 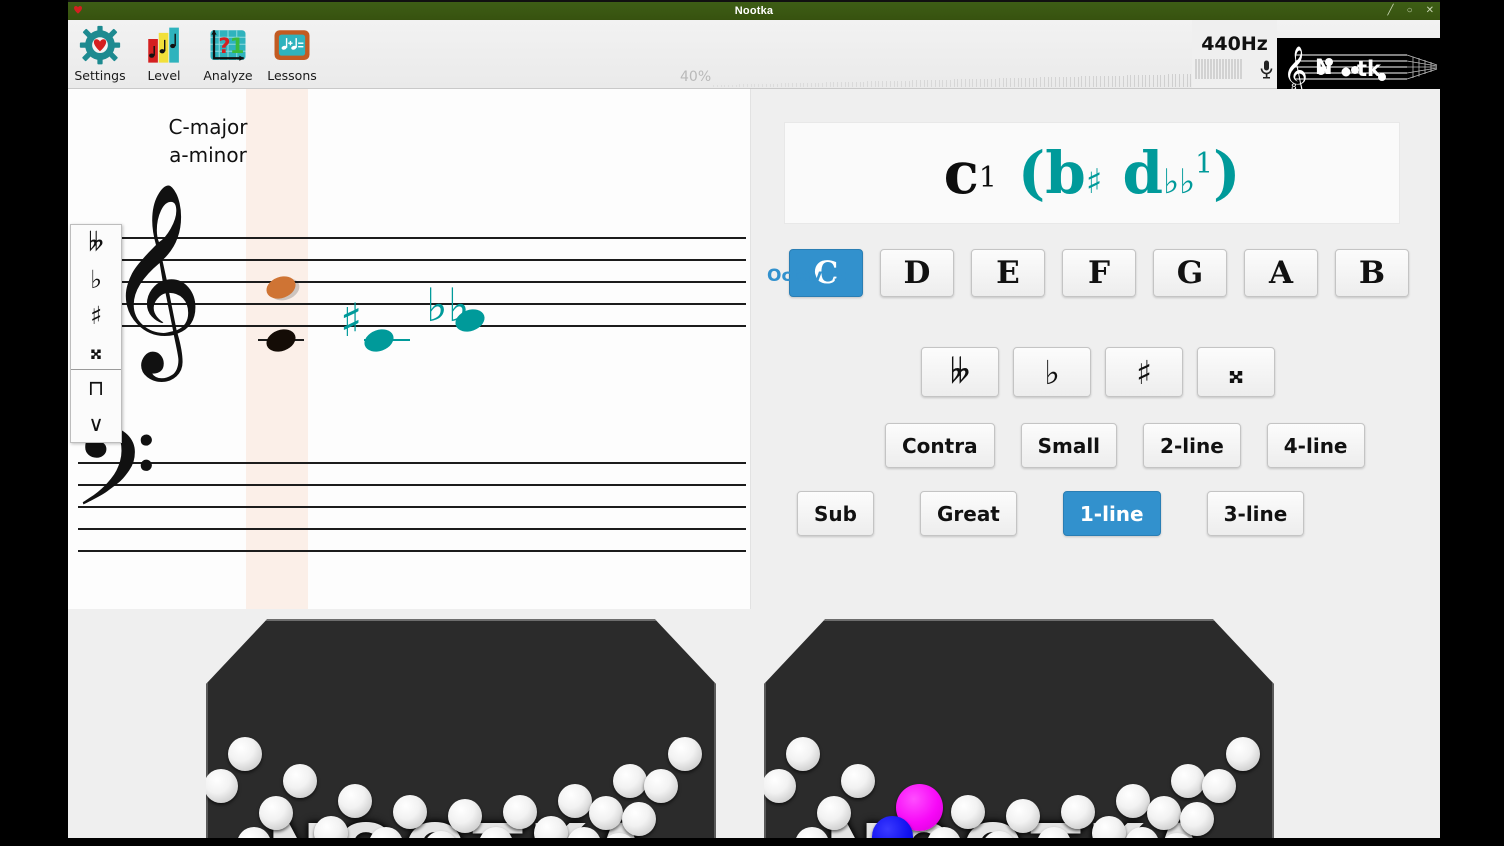 I want to click on octave-button-3-line: 3-line, so click(x=1255, y=513).